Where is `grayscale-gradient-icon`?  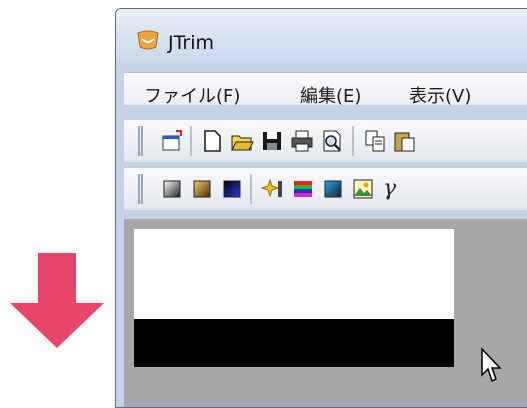
grayscale-gradient-icon is located at coordinates (172, 189).